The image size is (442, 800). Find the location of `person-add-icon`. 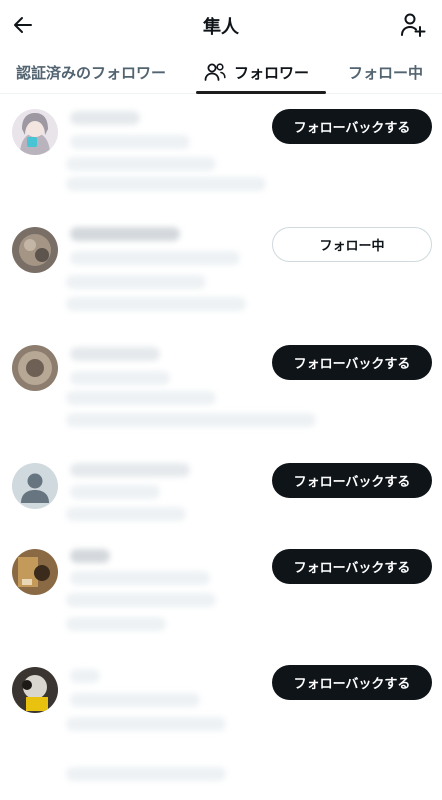

person-add-icon is located at coordinates (413, 25).